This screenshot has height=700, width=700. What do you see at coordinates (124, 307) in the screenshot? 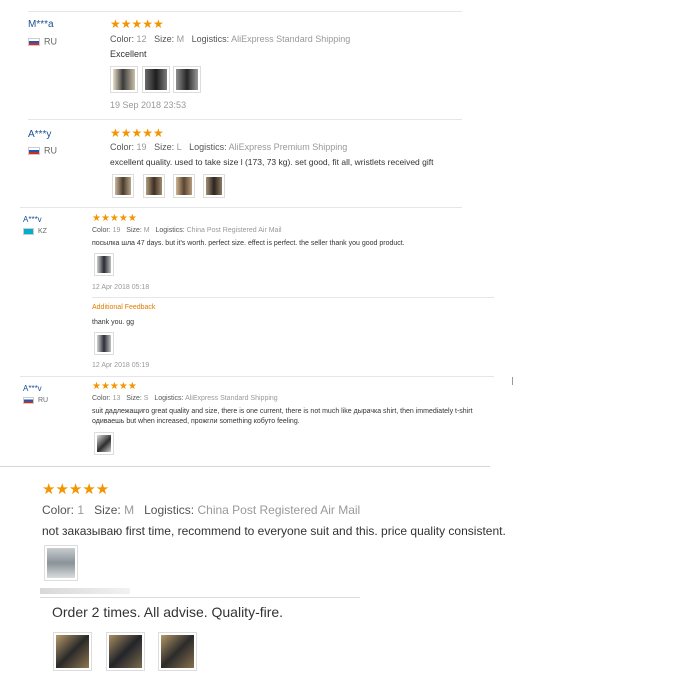
I see `additional-feedback-label: Additional Feedback` at bounding box center [124, 307].